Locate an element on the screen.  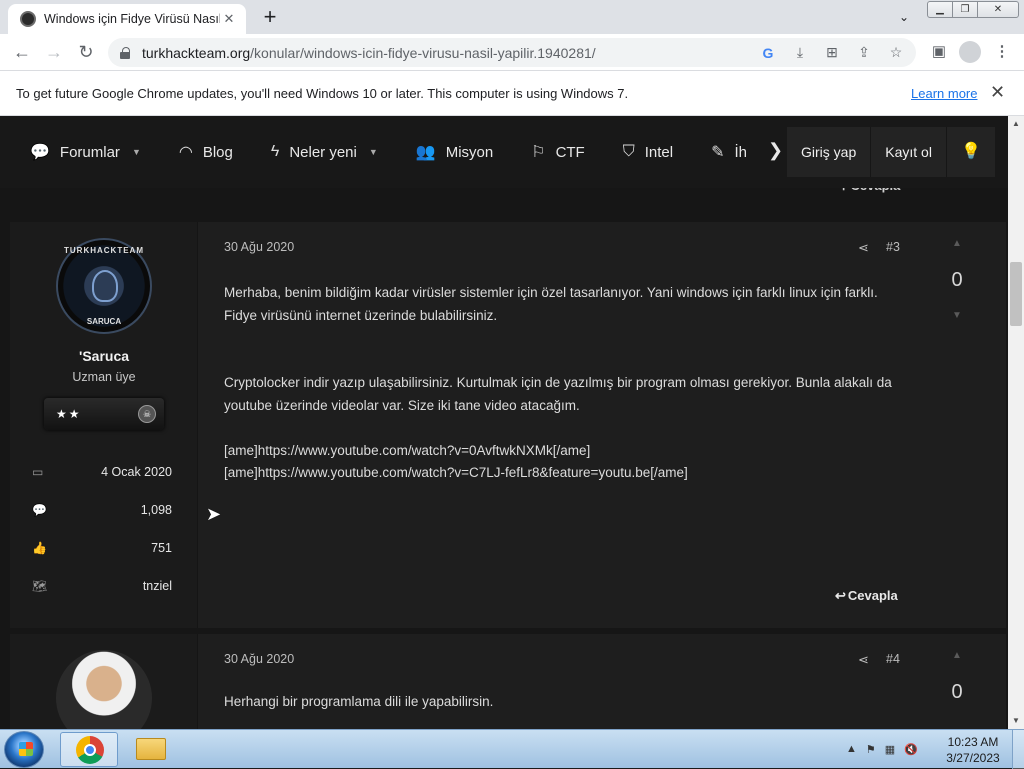
omnibox-actions: G ⤓ ⊞ ⇪ ☆ is located at coordinates (832, 52).